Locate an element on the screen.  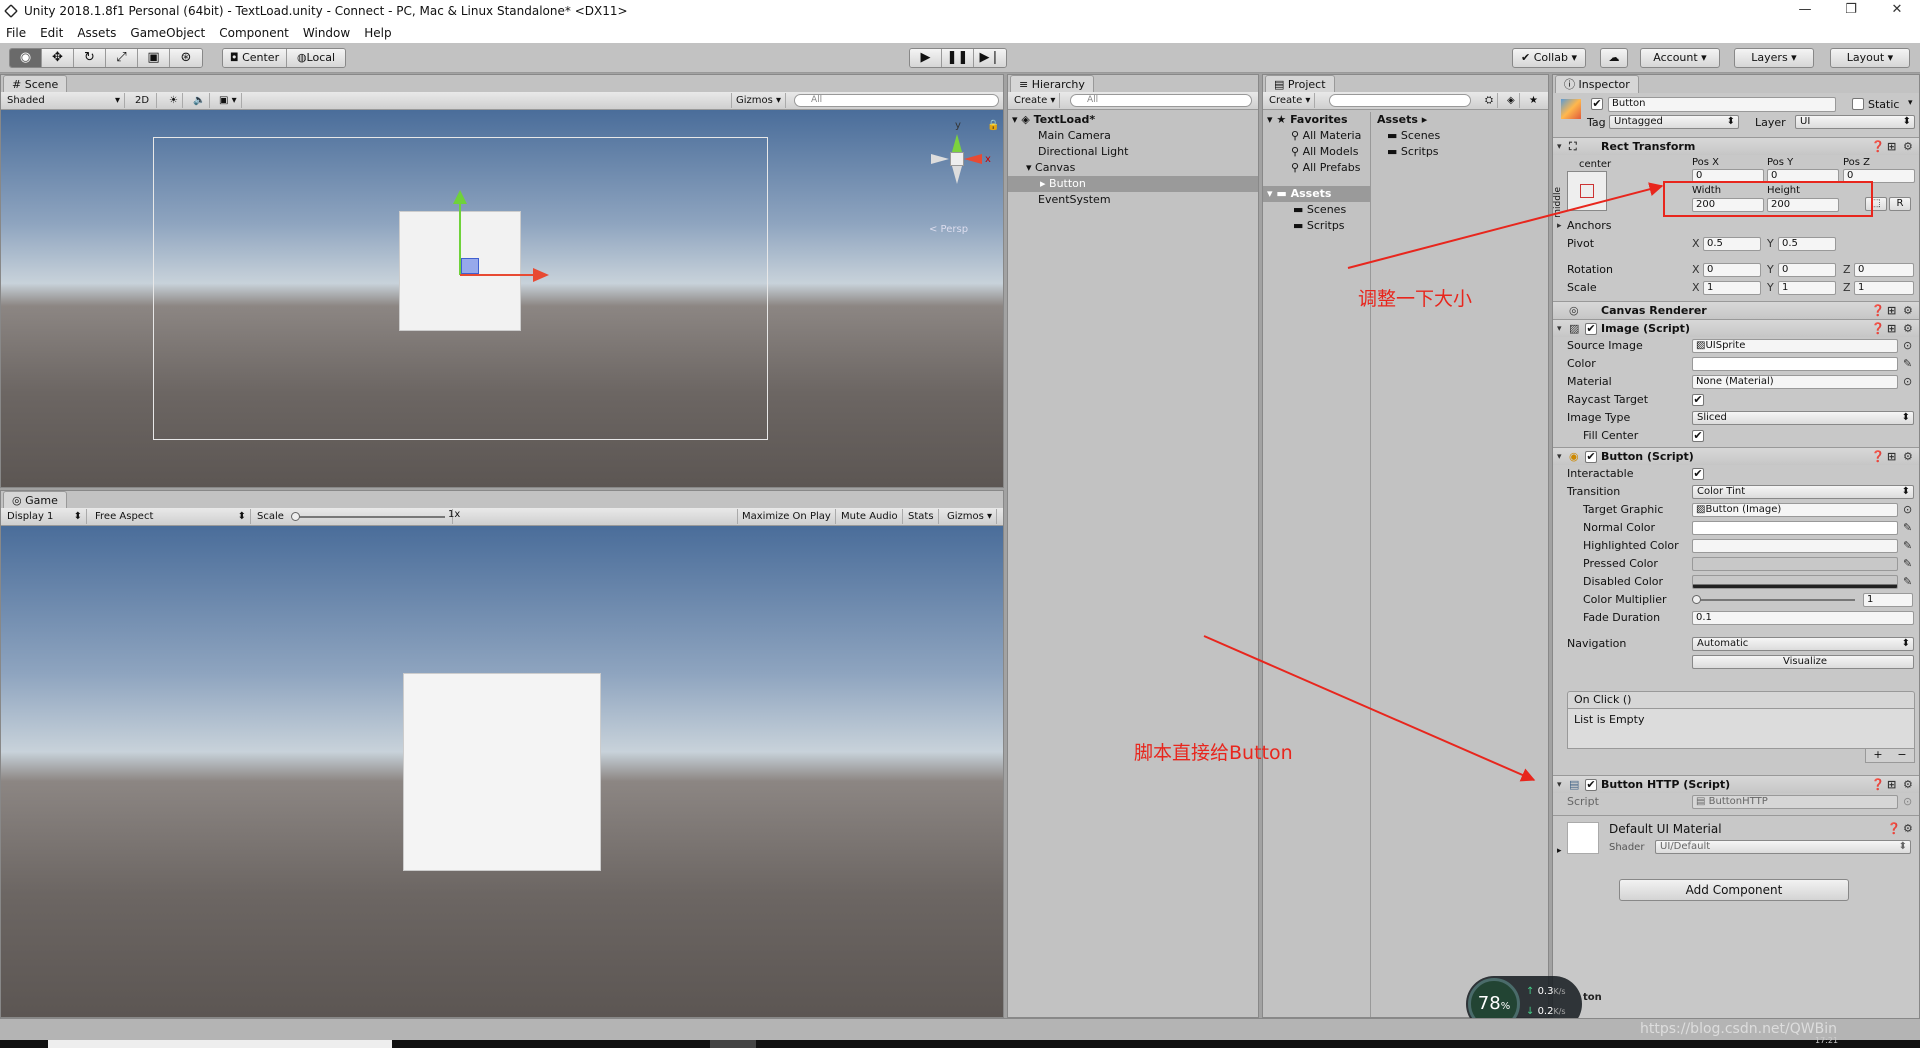
disabled-color-swatch is located at coordinates (1795, 582).